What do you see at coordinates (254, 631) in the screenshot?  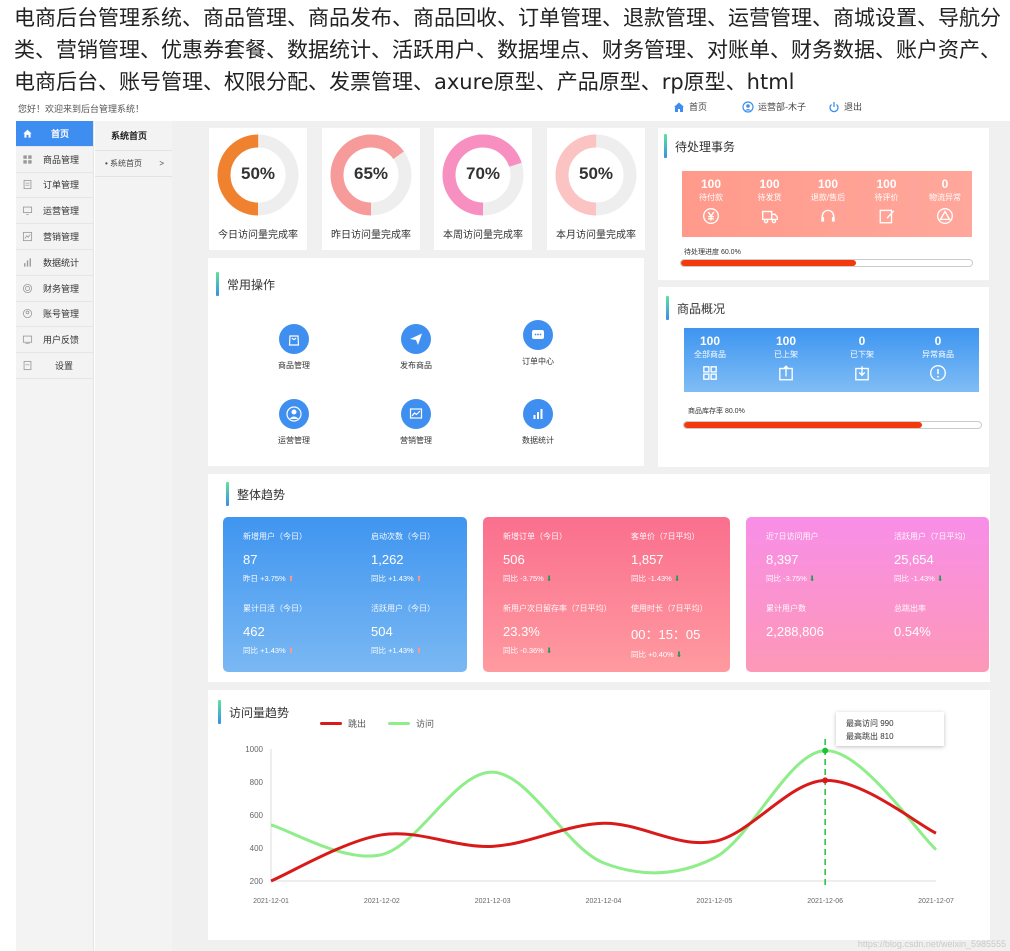 I see `trend-metric-value: 462` at bounding box center [254, 631].